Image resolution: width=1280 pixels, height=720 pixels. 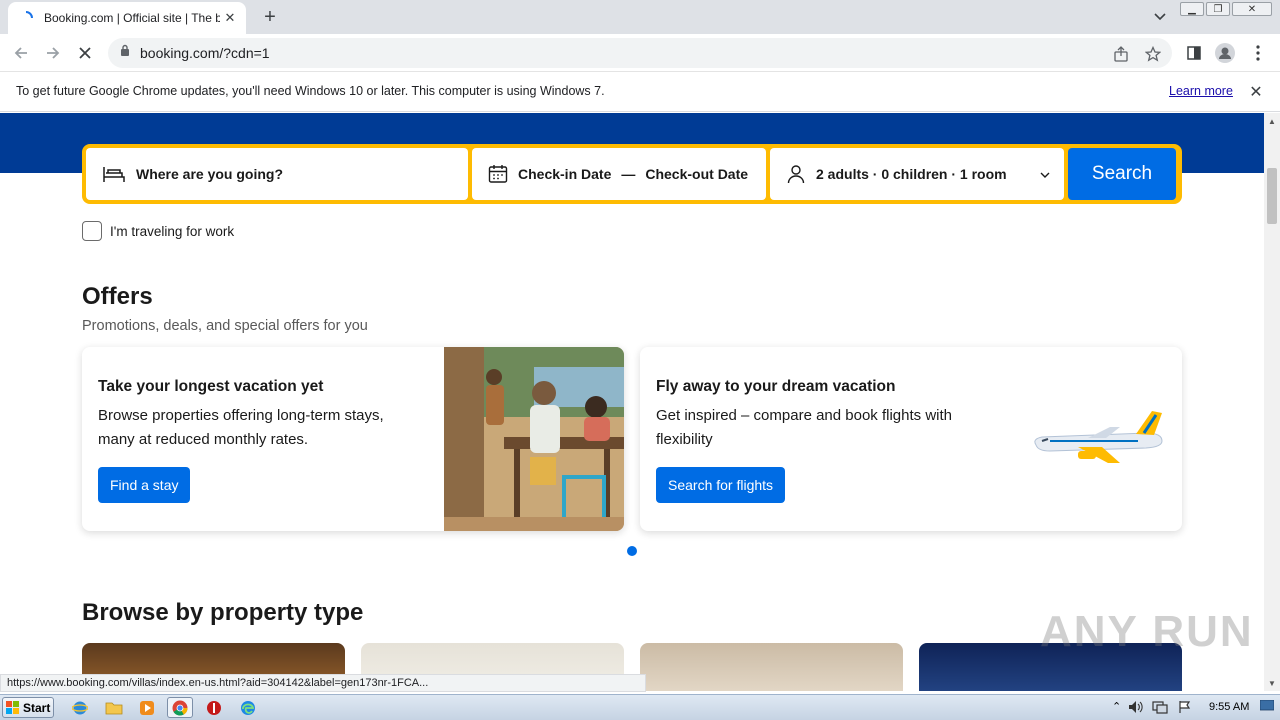 What do you see at coordinates (1194, 53) in the screenshot?
I see `side-panel-icon` at bounding box center [1194, 53].